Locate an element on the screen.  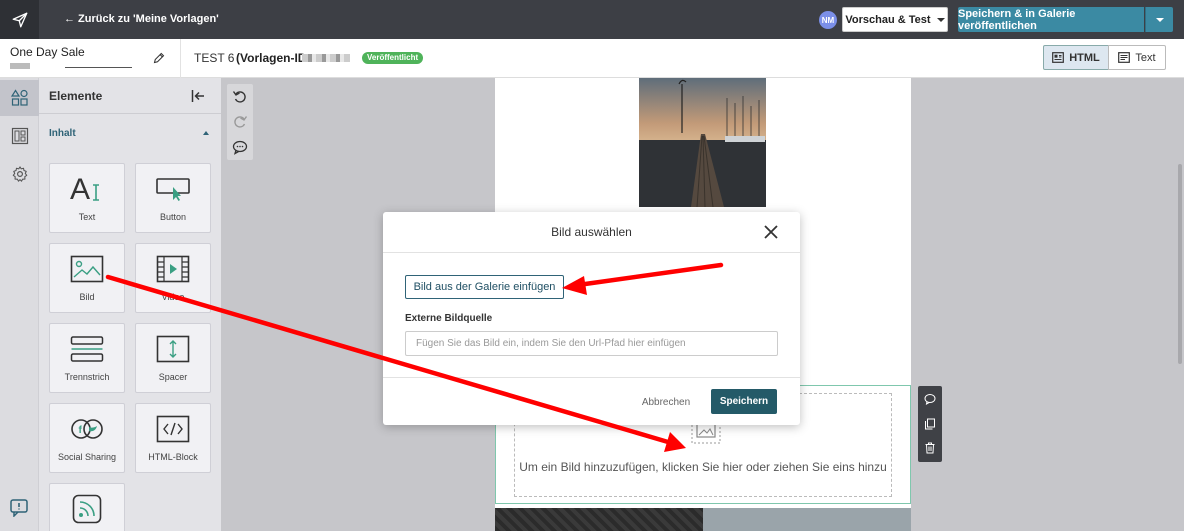
left-rail is located at coordinates (19, 304).